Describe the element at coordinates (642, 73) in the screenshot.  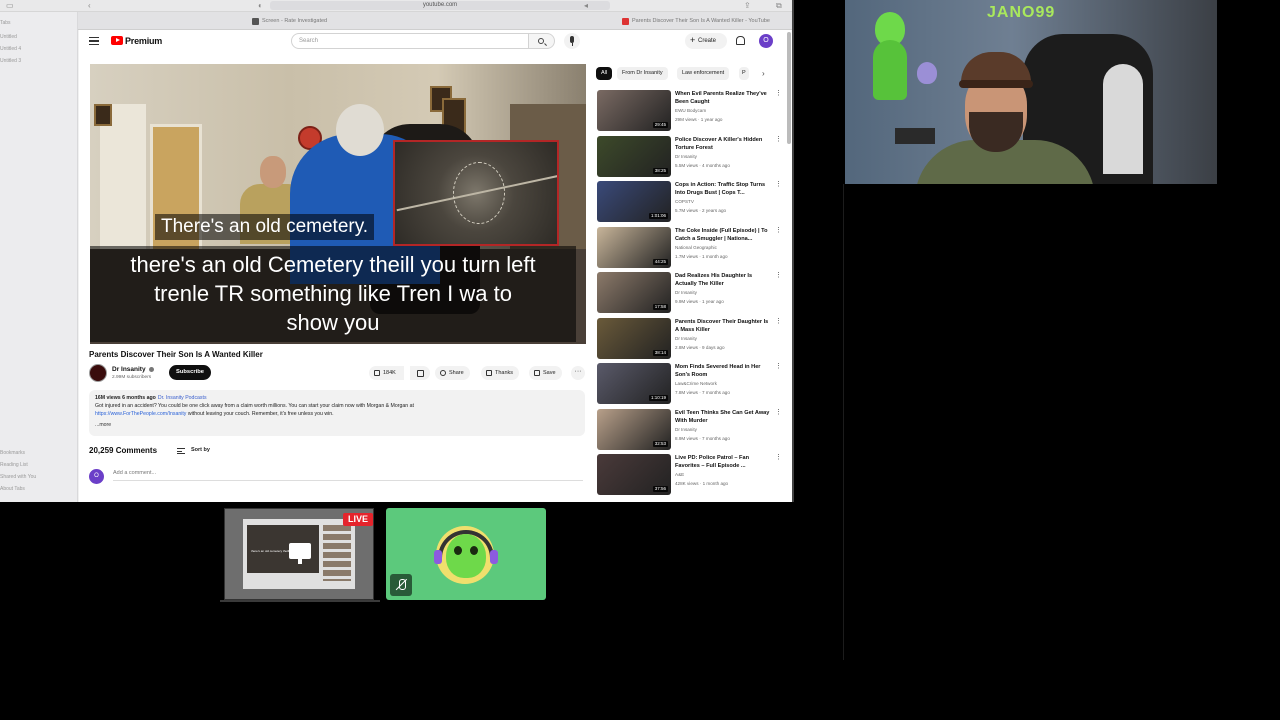
I see `chip-from-dr-insanity: From Dr Insanity` at that location.